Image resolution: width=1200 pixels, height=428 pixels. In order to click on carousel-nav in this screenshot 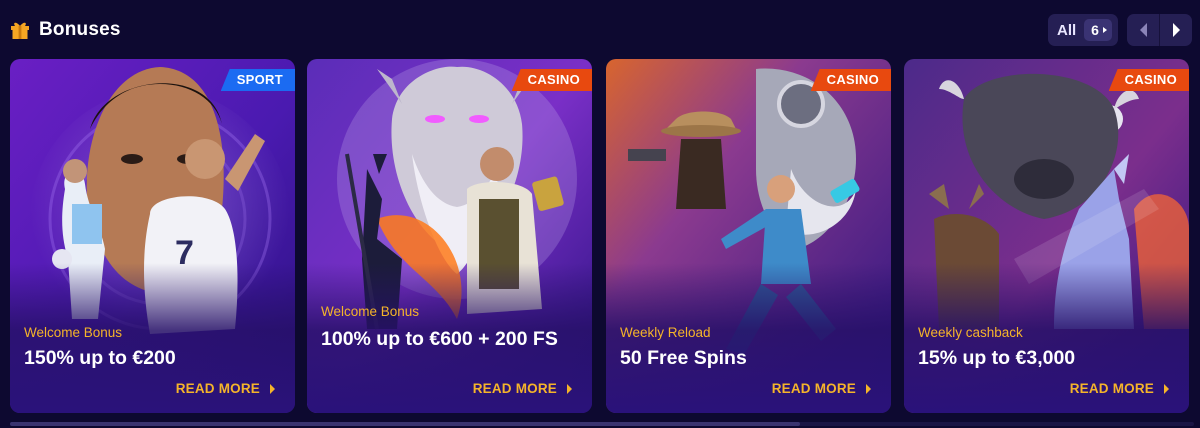, I will do `click(1159, 30)`.